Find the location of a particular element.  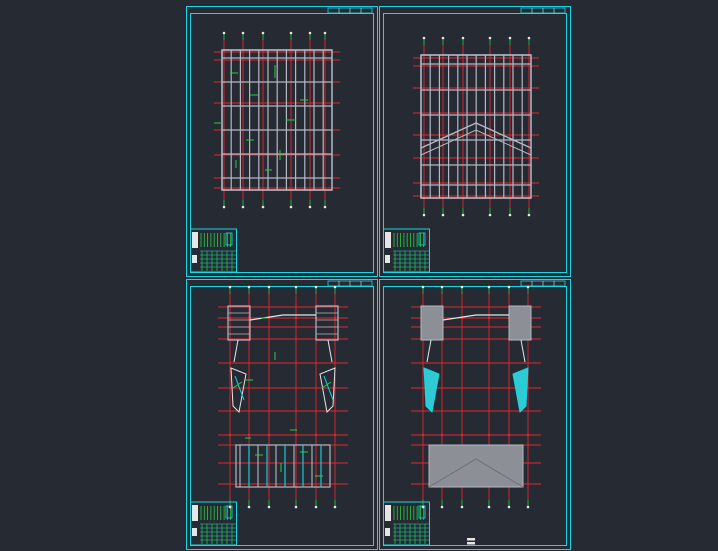

roof-panel is located at coordinates (476, 466).